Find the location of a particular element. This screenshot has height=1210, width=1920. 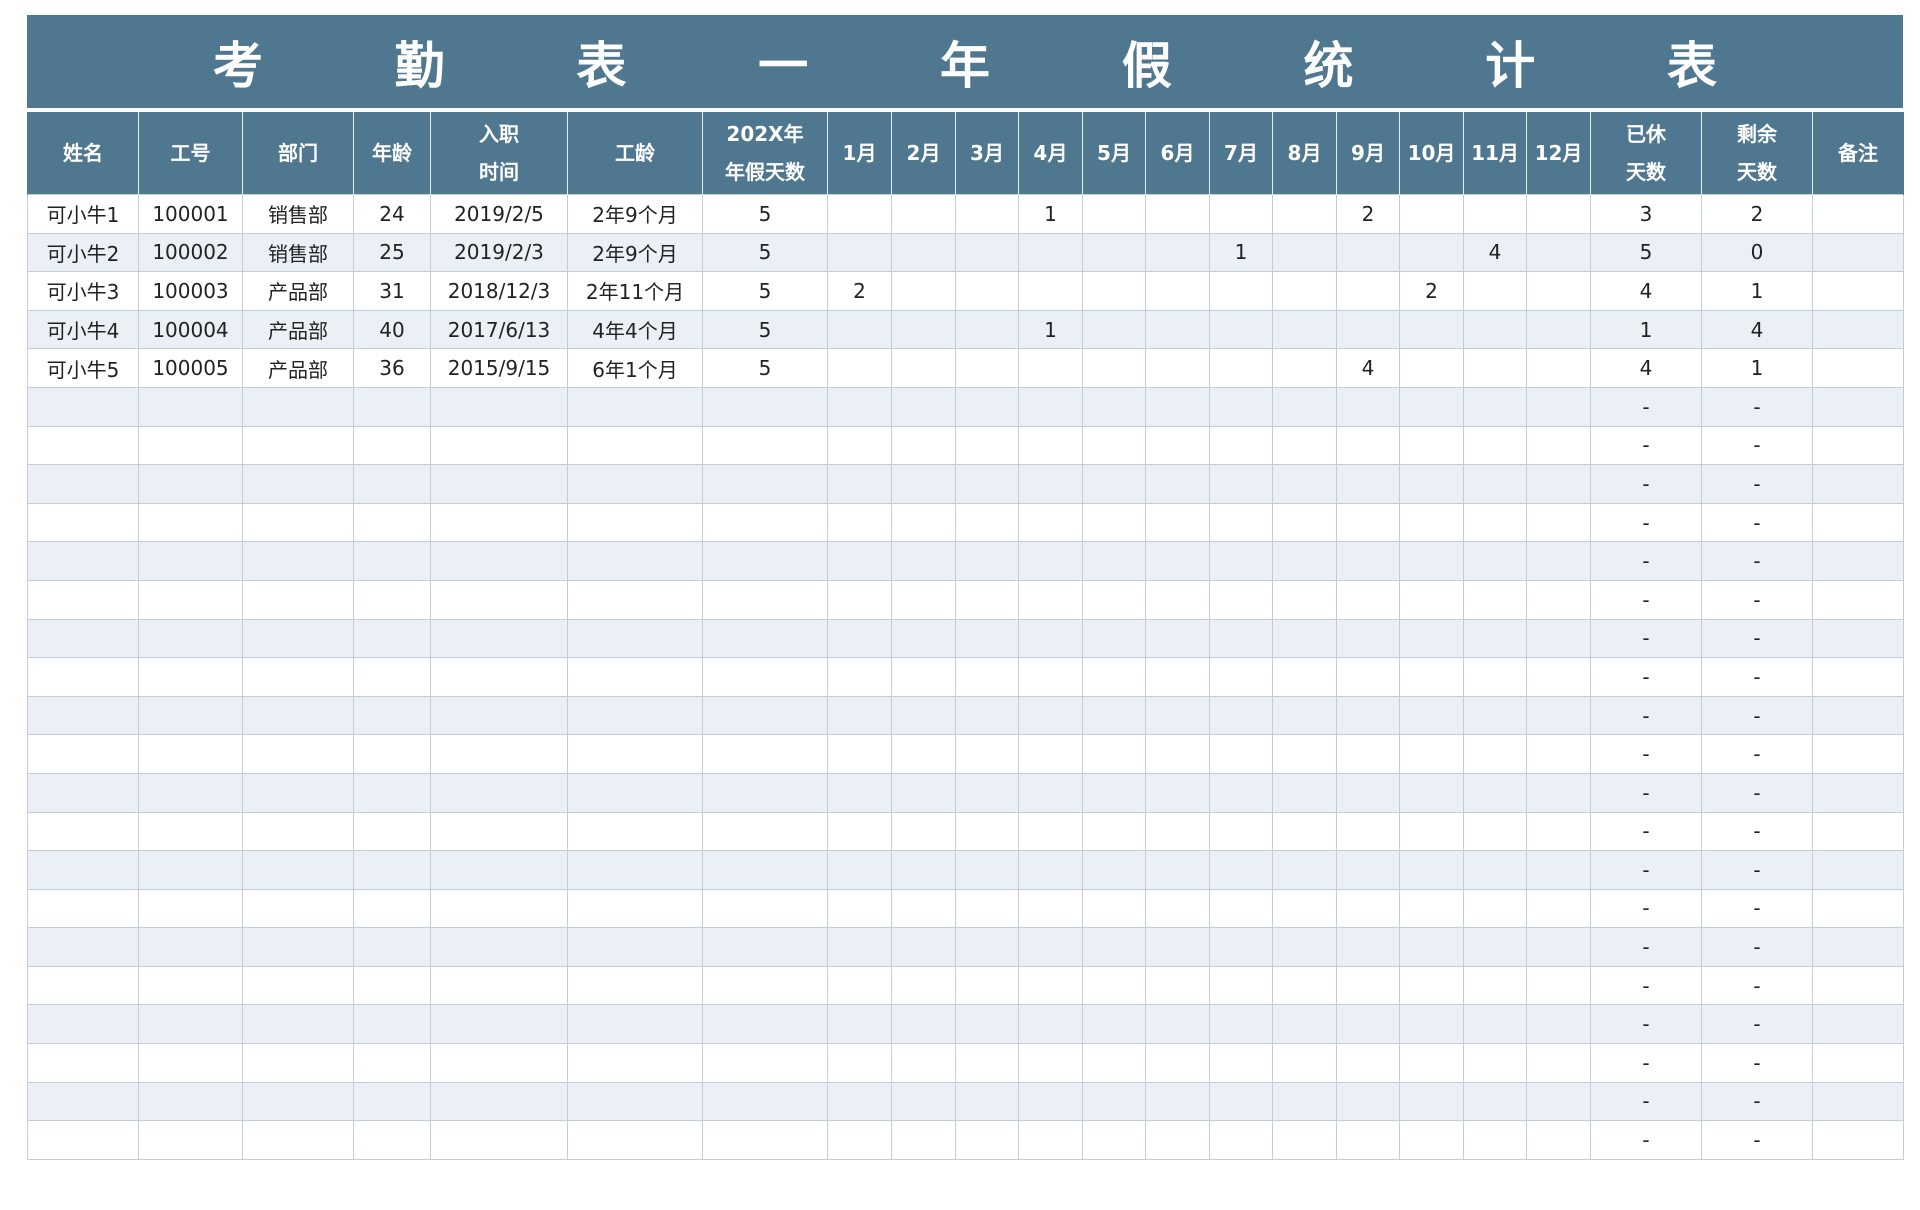

table-cell: 可小牛4 is located at coordinates (83, 329).